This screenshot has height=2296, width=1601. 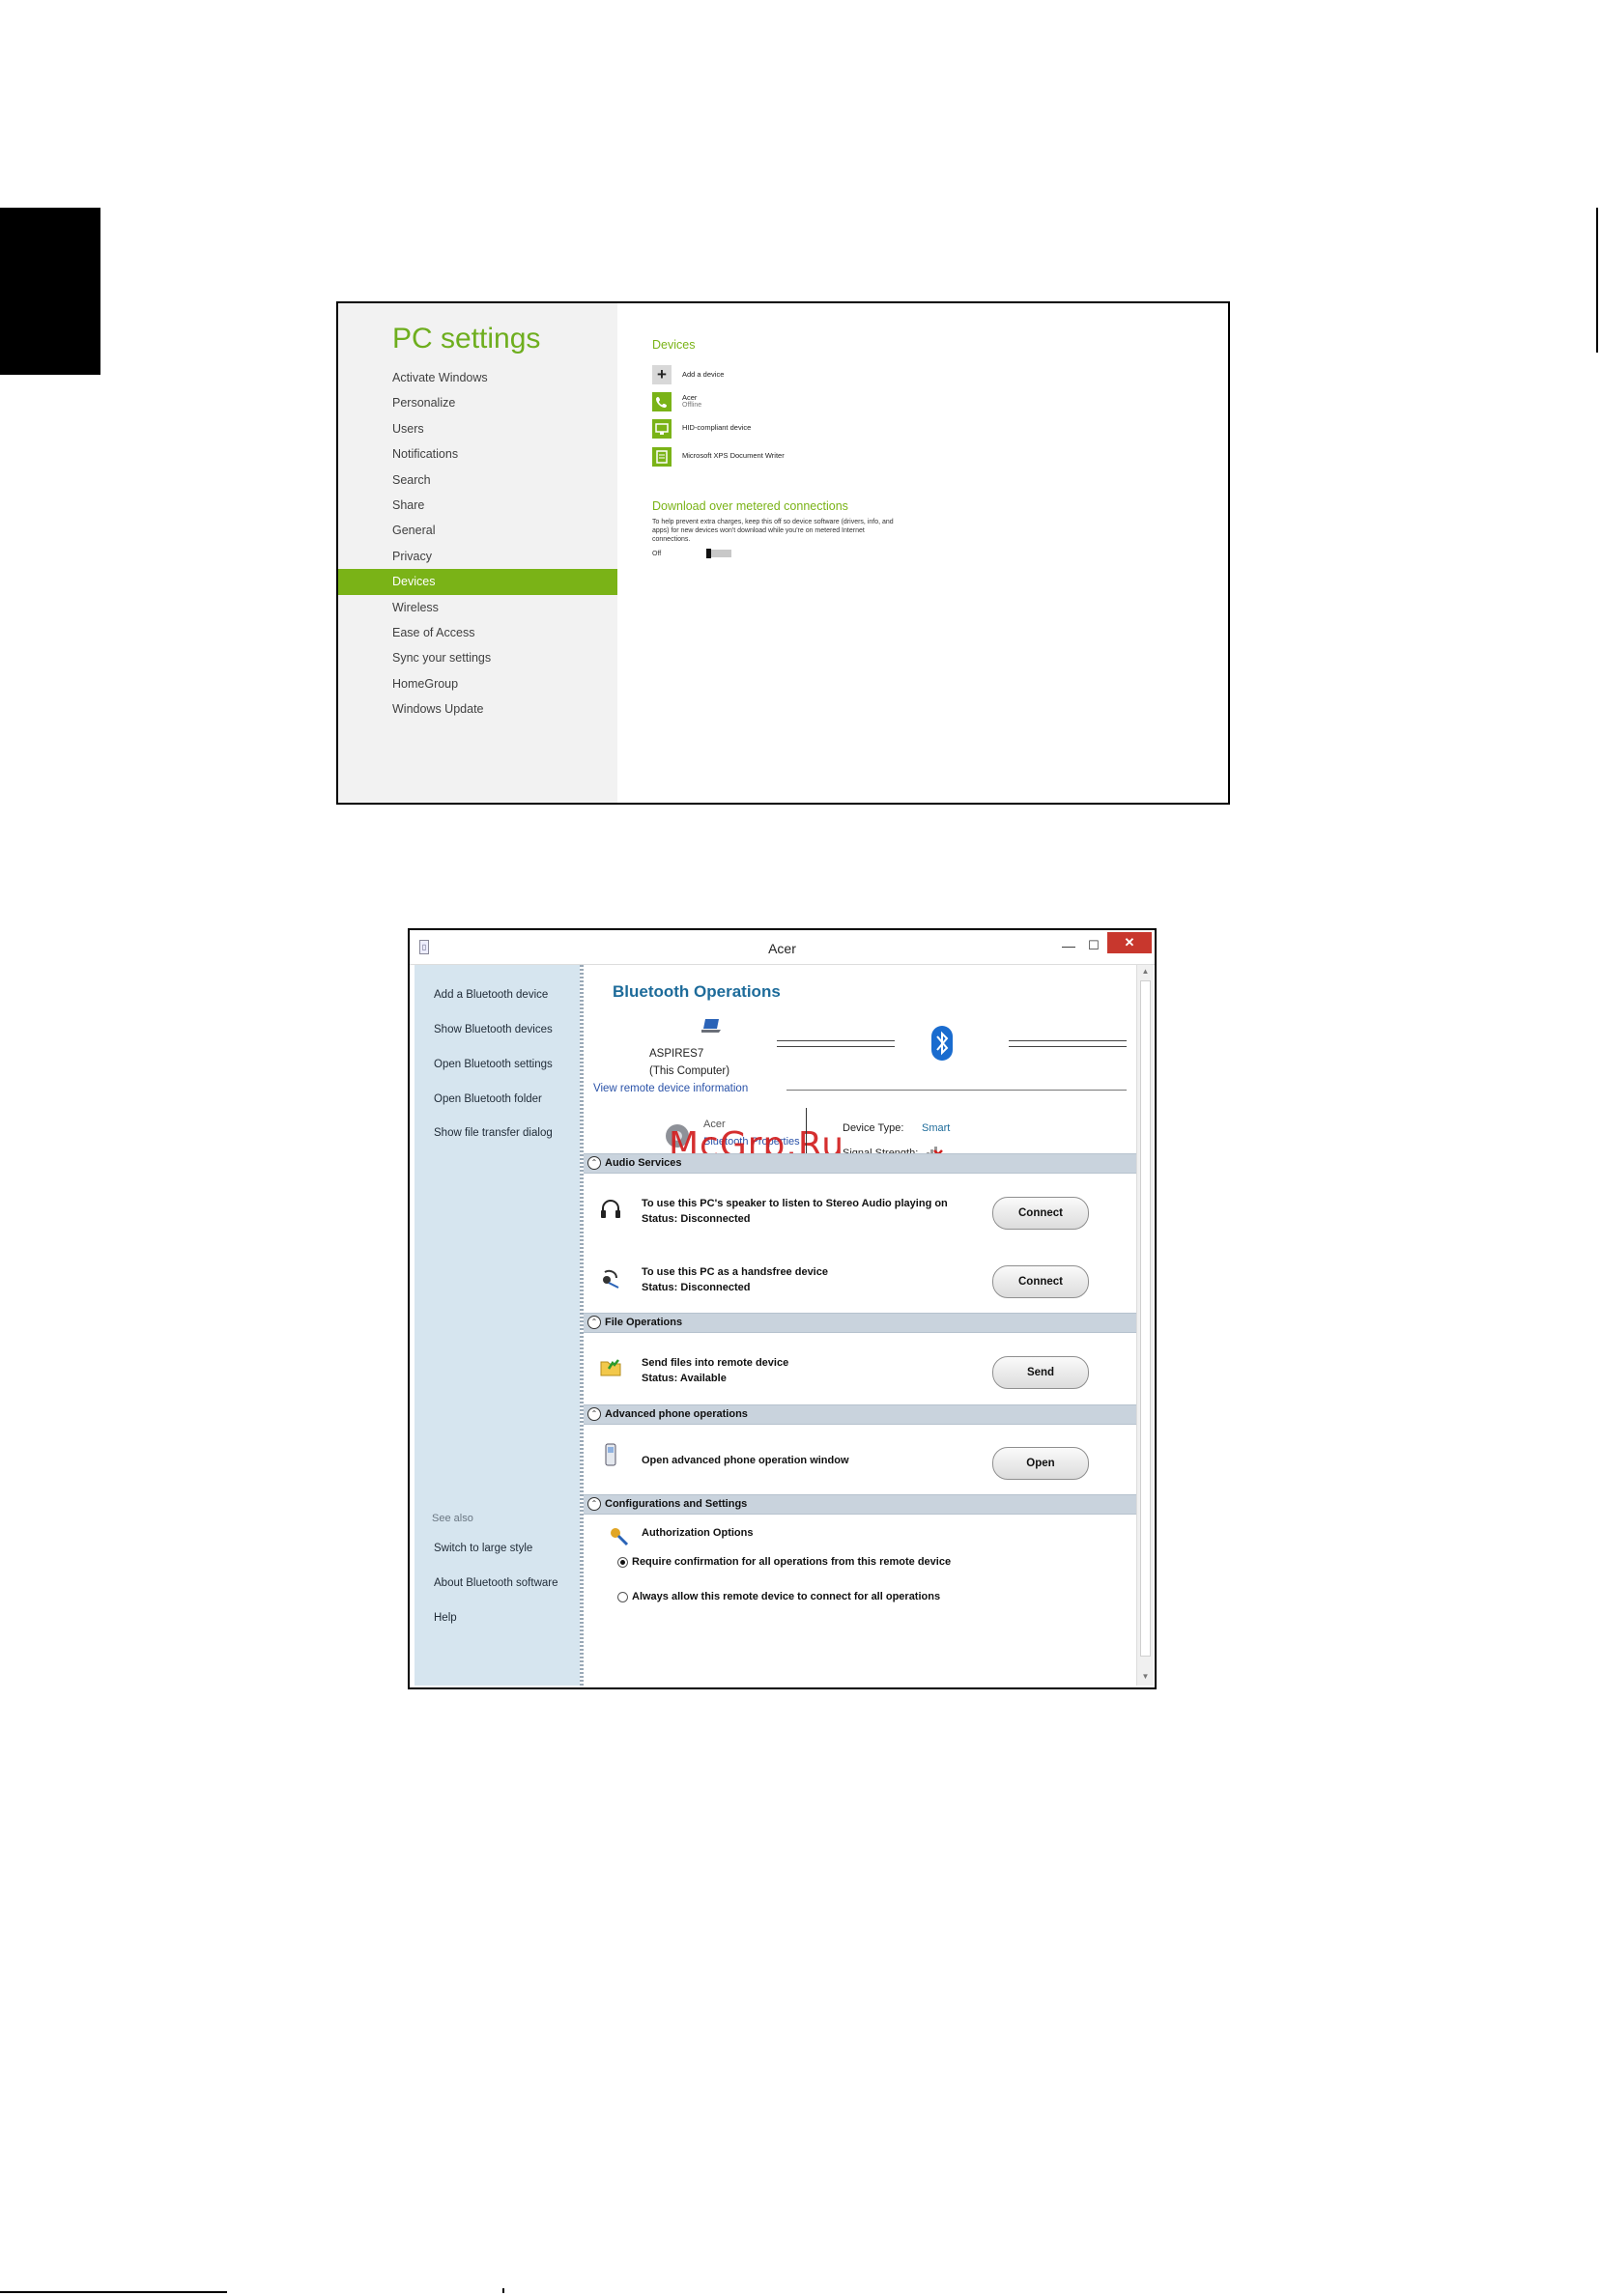 What do you see at coordinates (477, 657) in the screenshot?
I see `nav-item-sync-your-settings: Sync your settings` at bounding box center [477, 657].